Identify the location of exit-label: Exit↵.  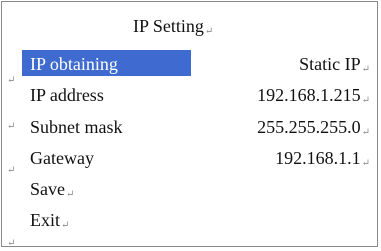
(50, 220).